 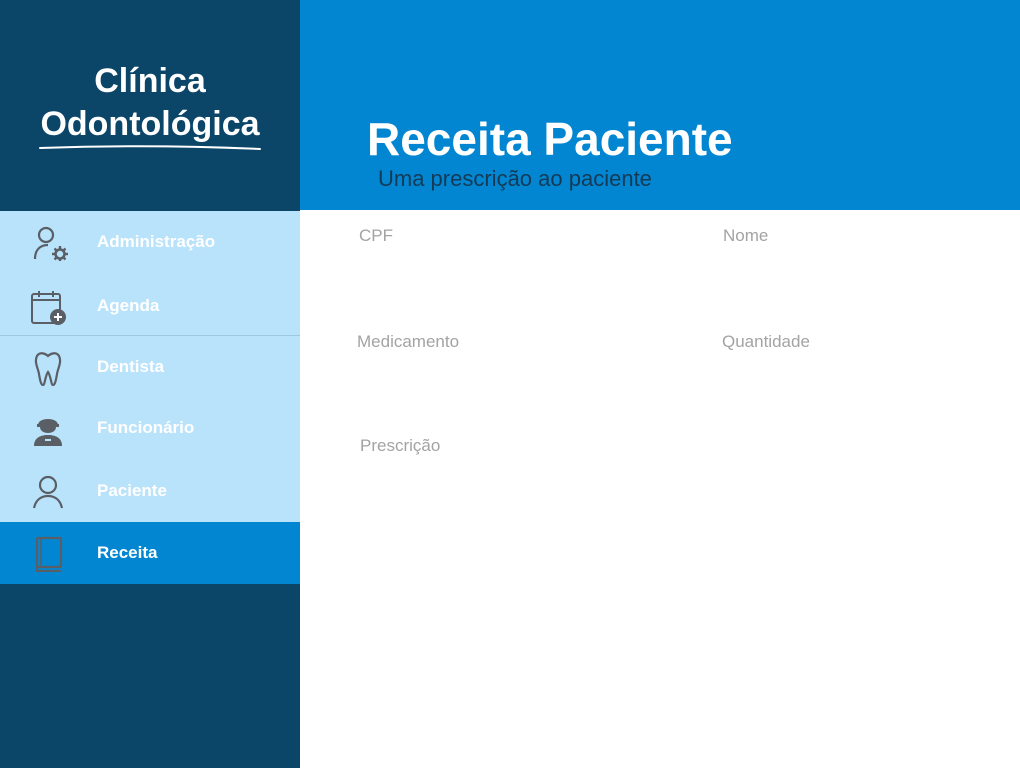 I want to click on tooth-icon, so click(x=48, y=368).